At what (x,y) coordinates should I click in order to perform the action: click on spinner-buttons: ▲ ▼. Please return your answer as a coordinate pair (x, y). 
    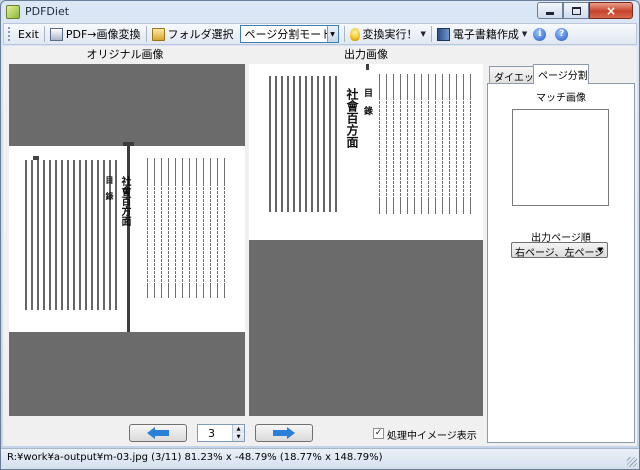
    Looking at the image, I should click on (238, 433).